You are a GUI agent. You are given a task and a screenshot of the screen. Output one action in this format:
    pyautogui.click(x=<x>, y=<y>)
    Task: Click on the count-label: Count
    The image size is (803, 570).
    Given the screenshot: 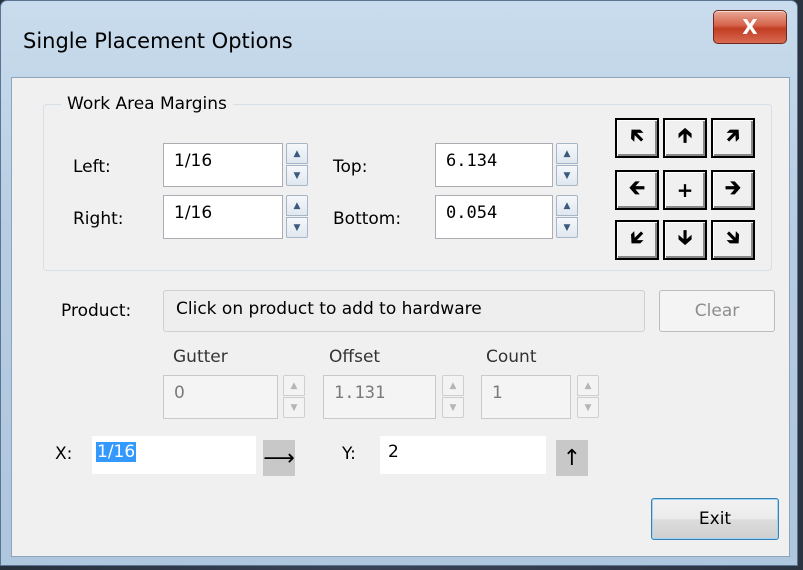 What is the action you would take?
    pyautogui.click(x=511, y=357)
    